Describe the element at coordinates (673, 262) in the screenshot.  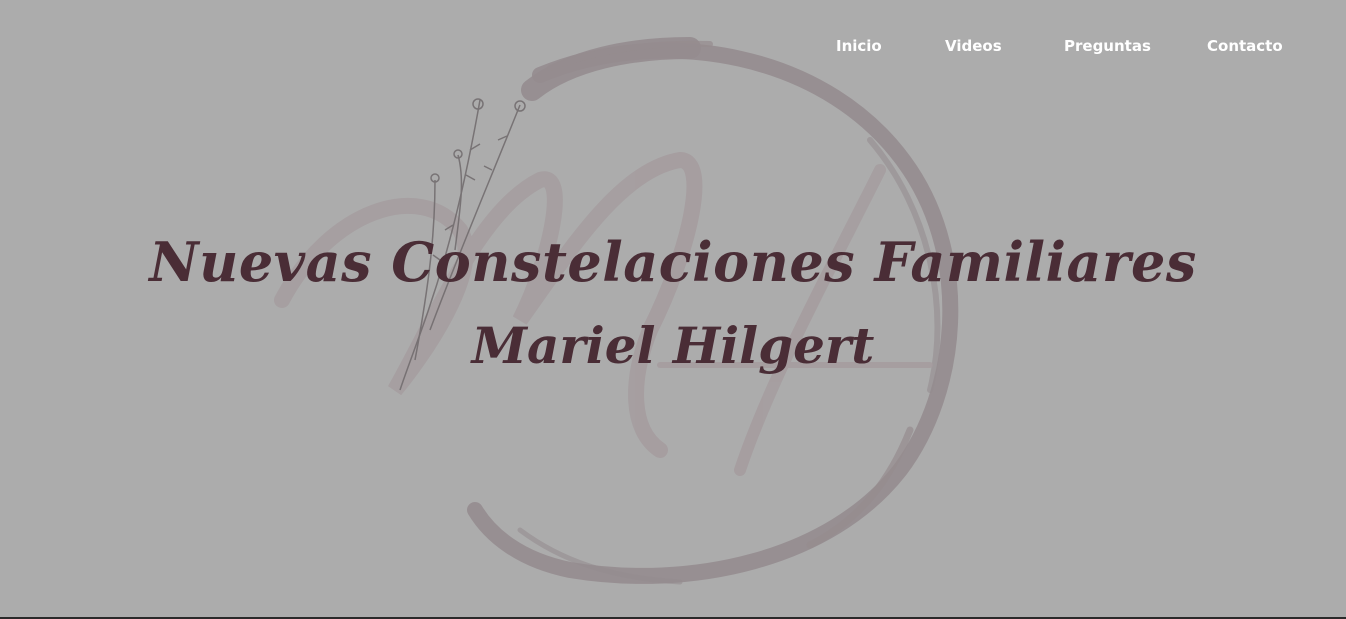
I see `hero-title: Nuevas Constelaciones Familiares` at that location.